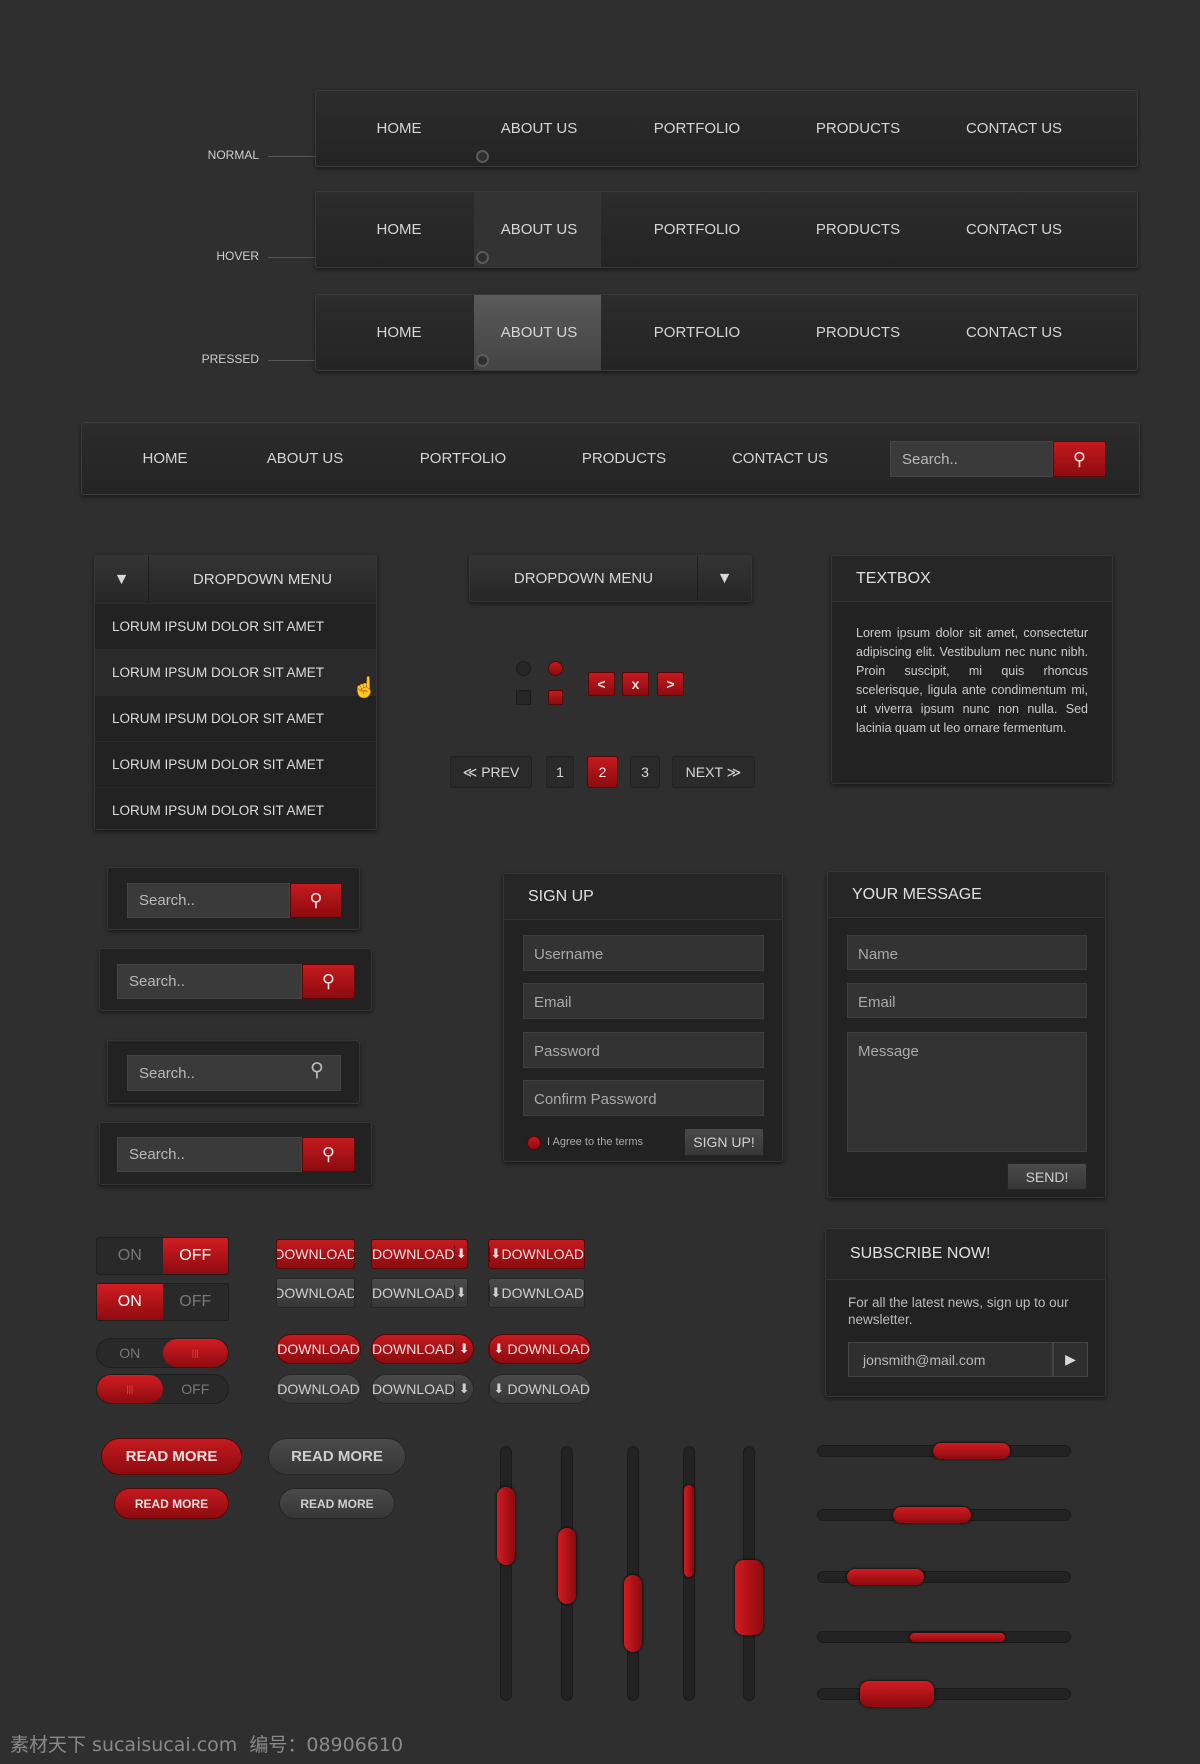 The height and width of the screenshot is (1764, 1200). Describe the element at coordinates (713, 772) in the screenshot. I see `pagination-next: NEXT ≫` at that location.